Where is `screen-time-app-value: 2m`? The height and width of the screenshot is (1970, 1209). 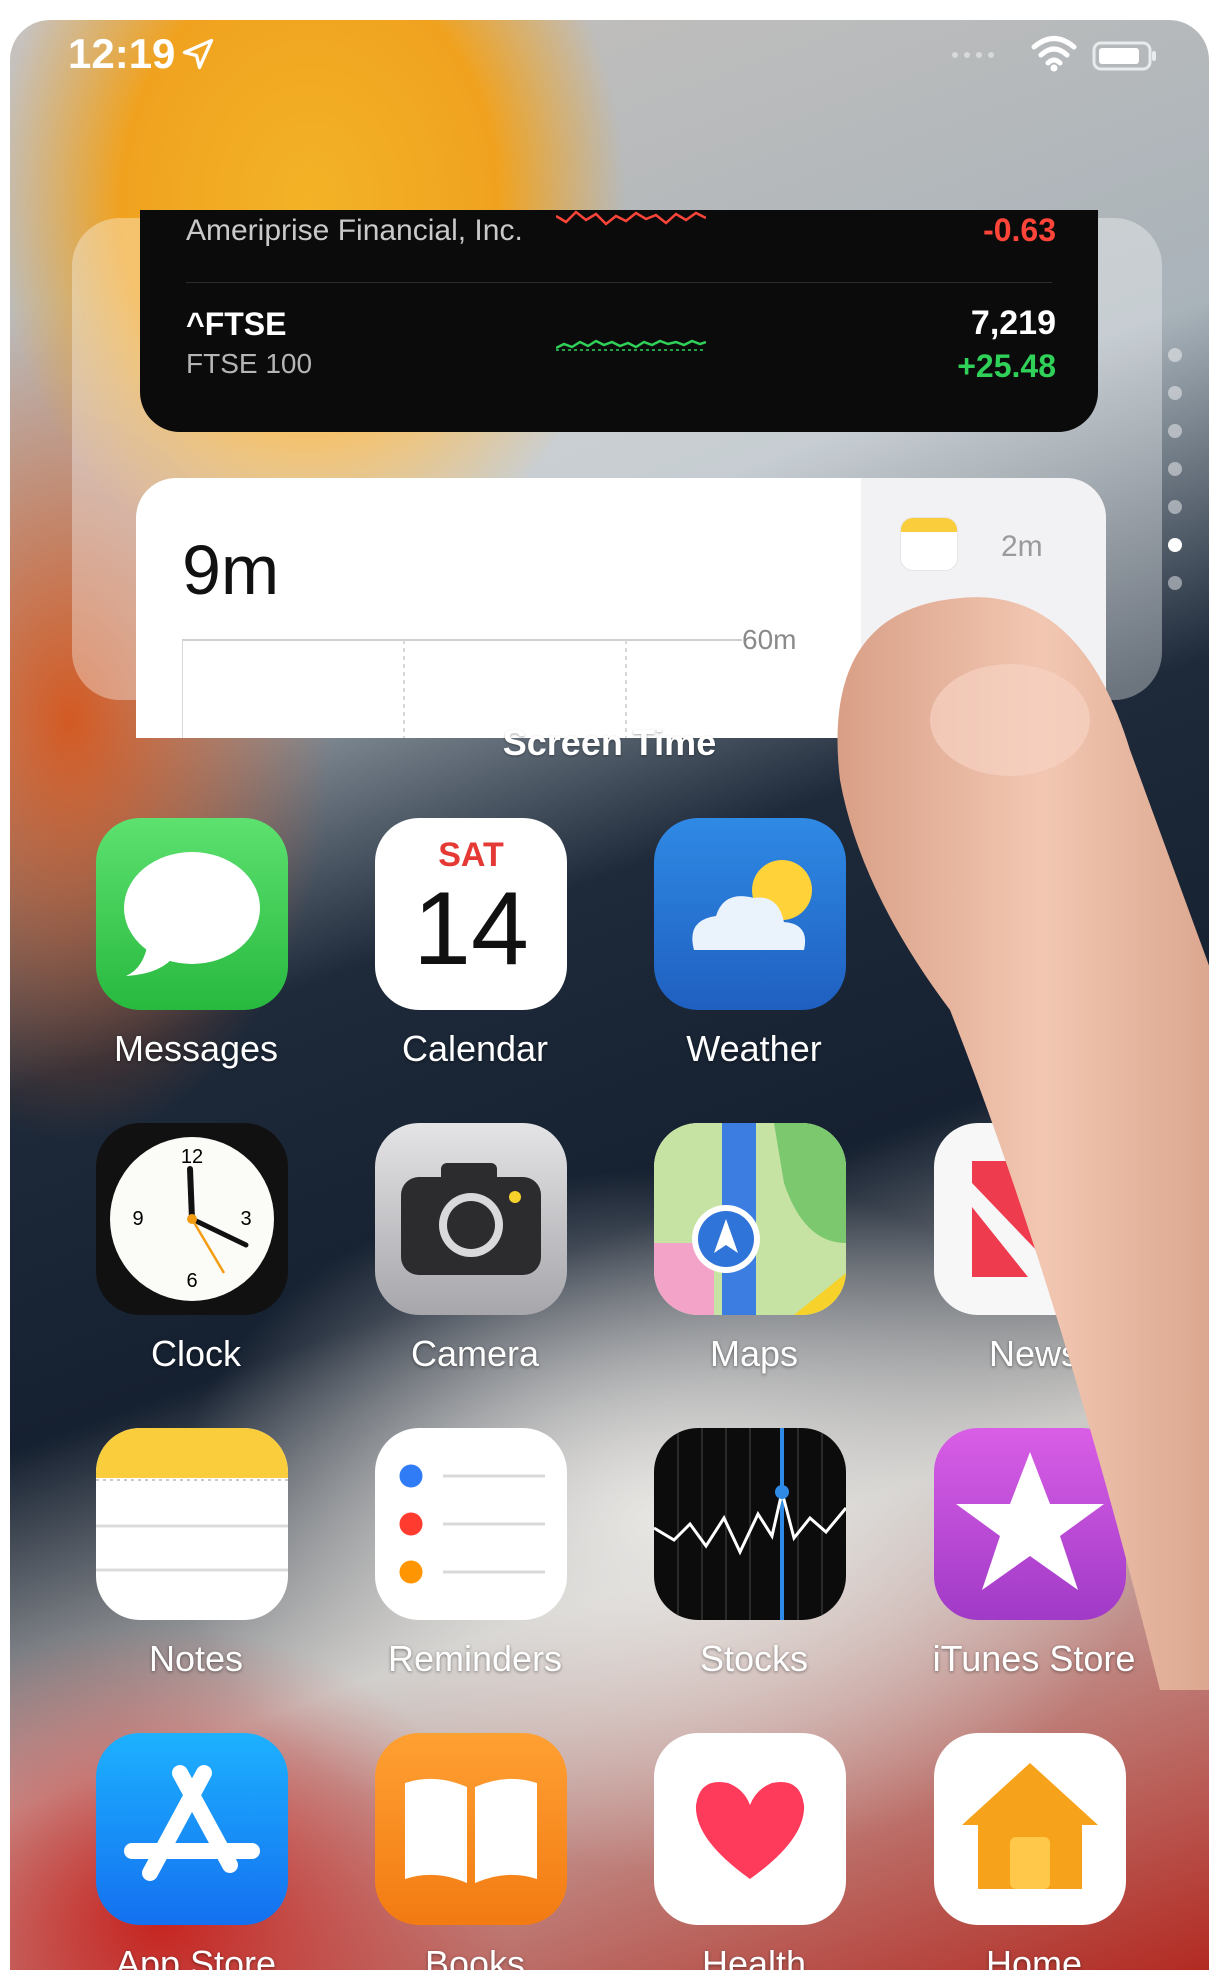 screen-time-app-value: 2m is located at coordinates (1022, 546).